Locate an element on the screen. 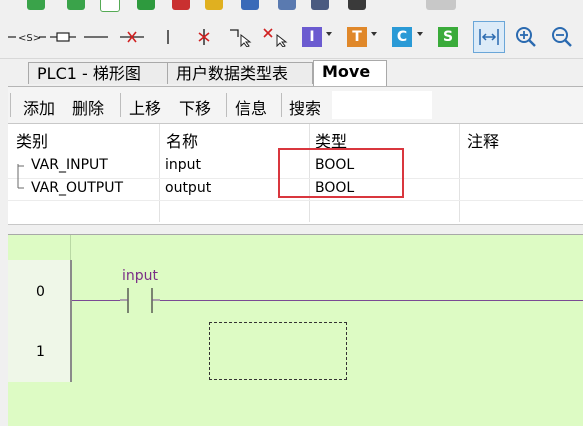 Image resolution: width=583 pixels, height=426 pixels. column-header-comment: 注释 is located at coordinates (483, 140).